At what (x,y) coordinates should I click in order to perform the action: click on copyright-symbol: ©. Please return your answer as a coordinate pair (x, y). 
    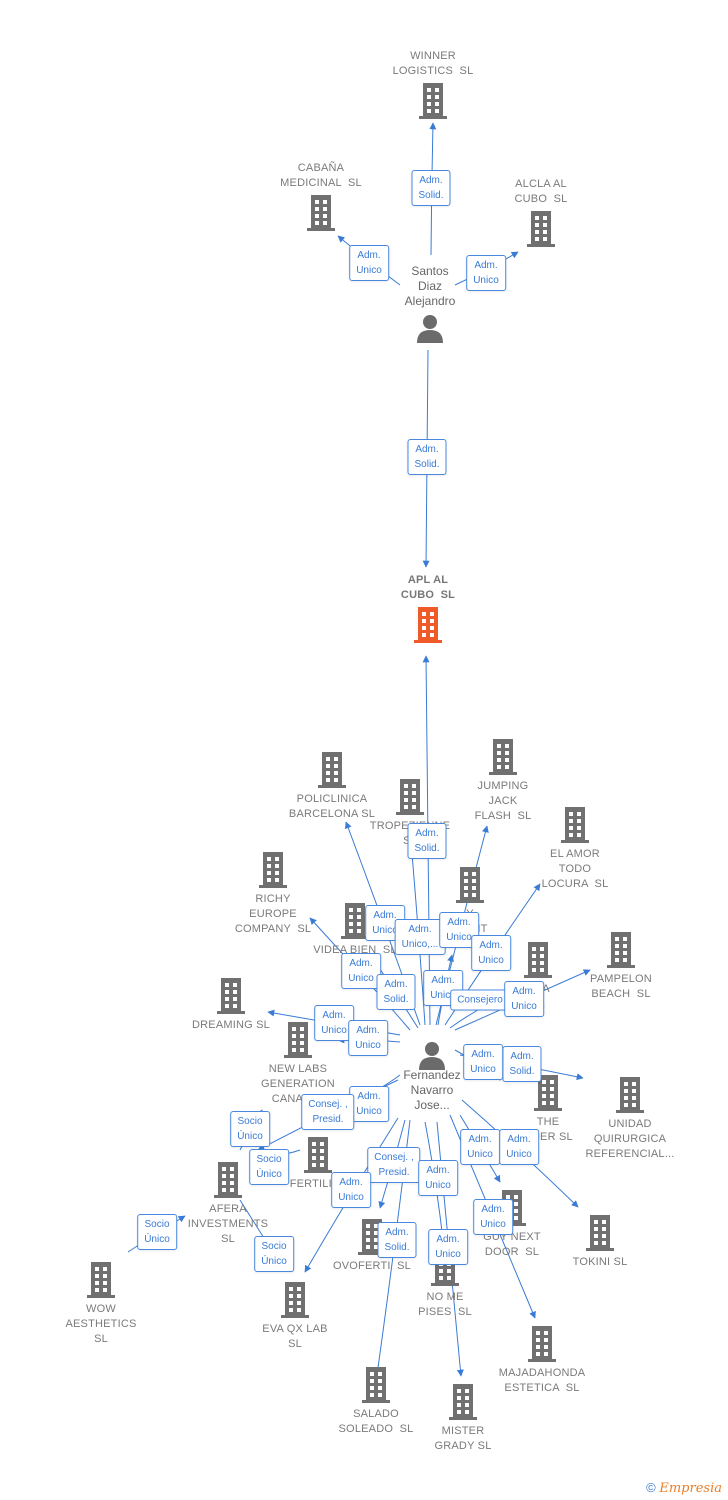
    Looking at the image, I should click on (651, 1487).